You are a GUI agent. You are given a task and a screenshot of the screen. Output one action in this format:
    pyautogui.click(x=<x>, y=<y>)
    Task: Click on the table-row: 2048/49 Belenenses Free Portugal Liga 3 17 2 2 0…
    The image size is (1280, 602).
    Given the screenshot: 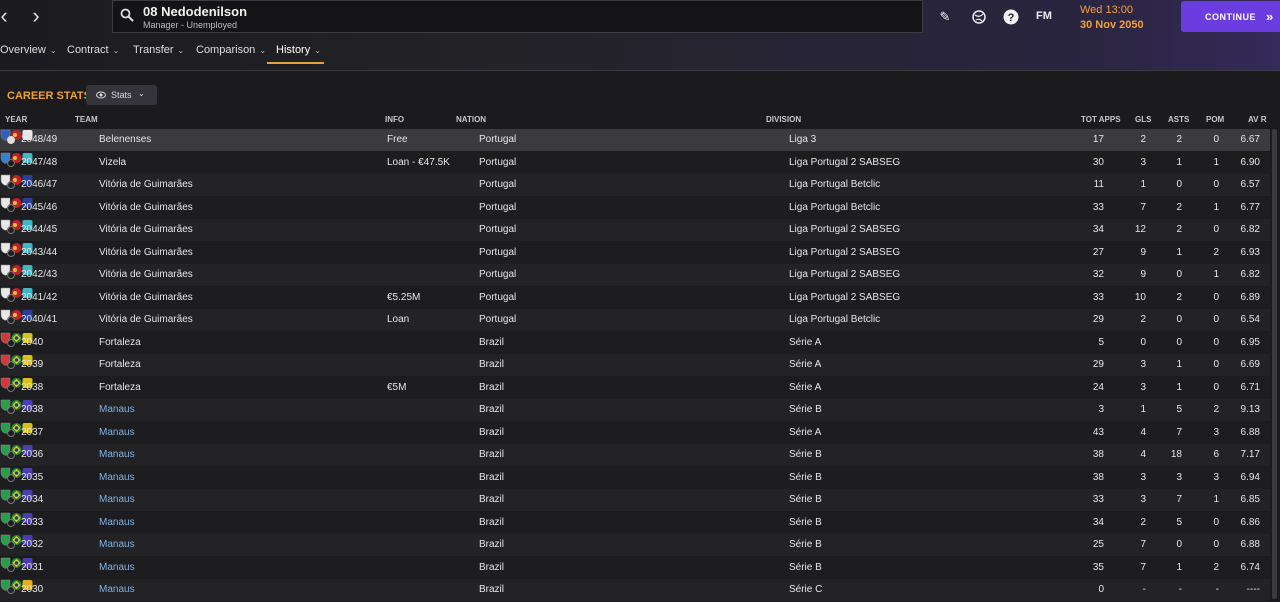 What is the action you would take?
    pyautogui.click(x=635, y=140)
    